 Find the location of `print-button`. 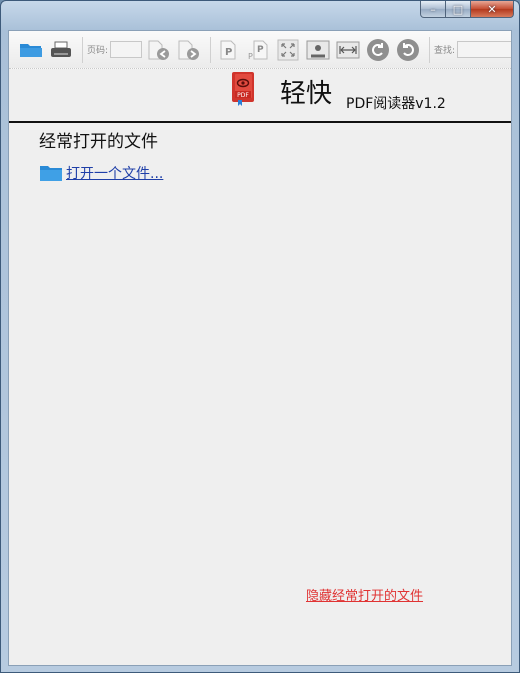

print-button is located at coordinates (61, 50).